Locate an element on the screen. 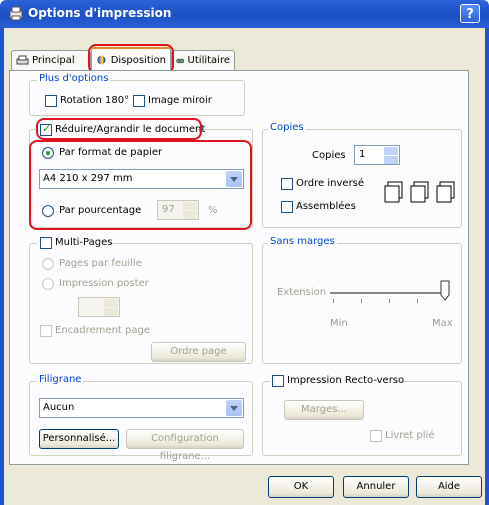  tab-principal-label: Principal is located at coordinates (53, 60).